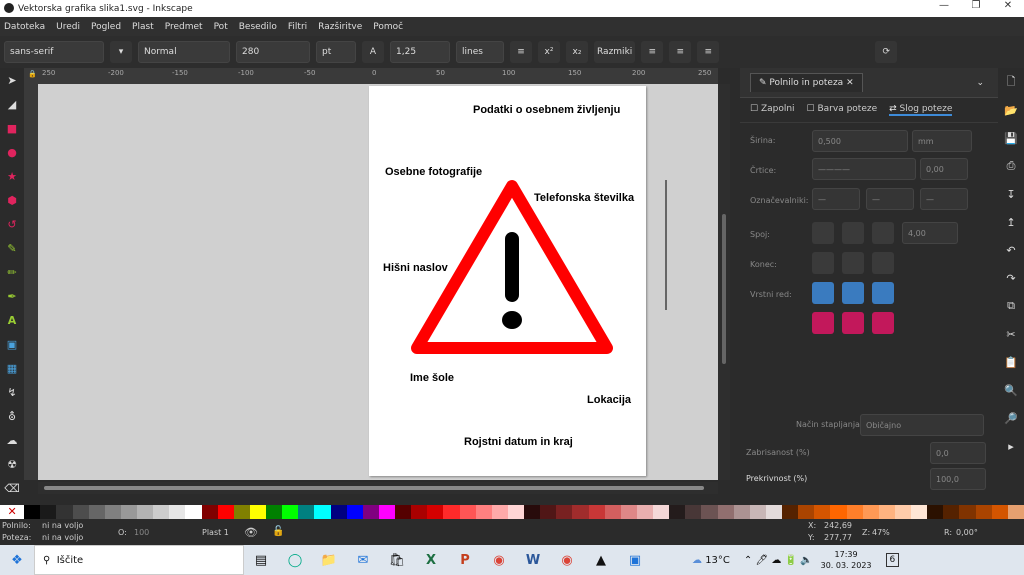 The image size is (1024, 575). Describe the element at coordinates (363, 560) in the screenshot. I see `mail-icon: ✉` at that location.